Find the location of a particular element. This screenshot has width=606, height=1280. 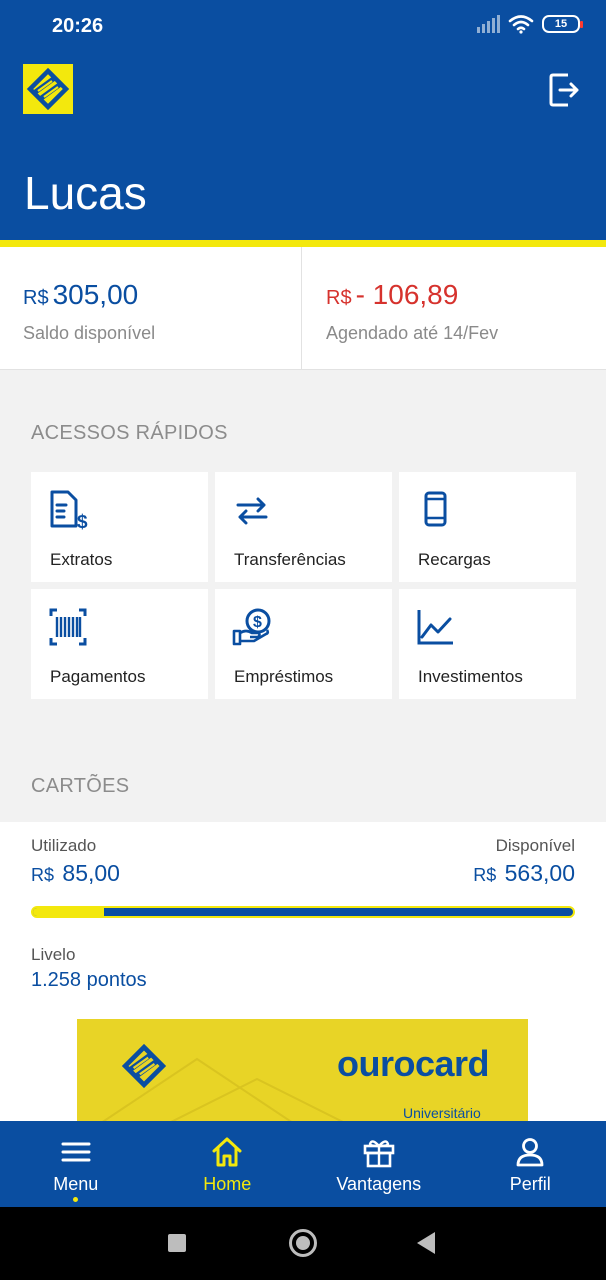

available-currency: R$ is located at coordinates (36, 298).